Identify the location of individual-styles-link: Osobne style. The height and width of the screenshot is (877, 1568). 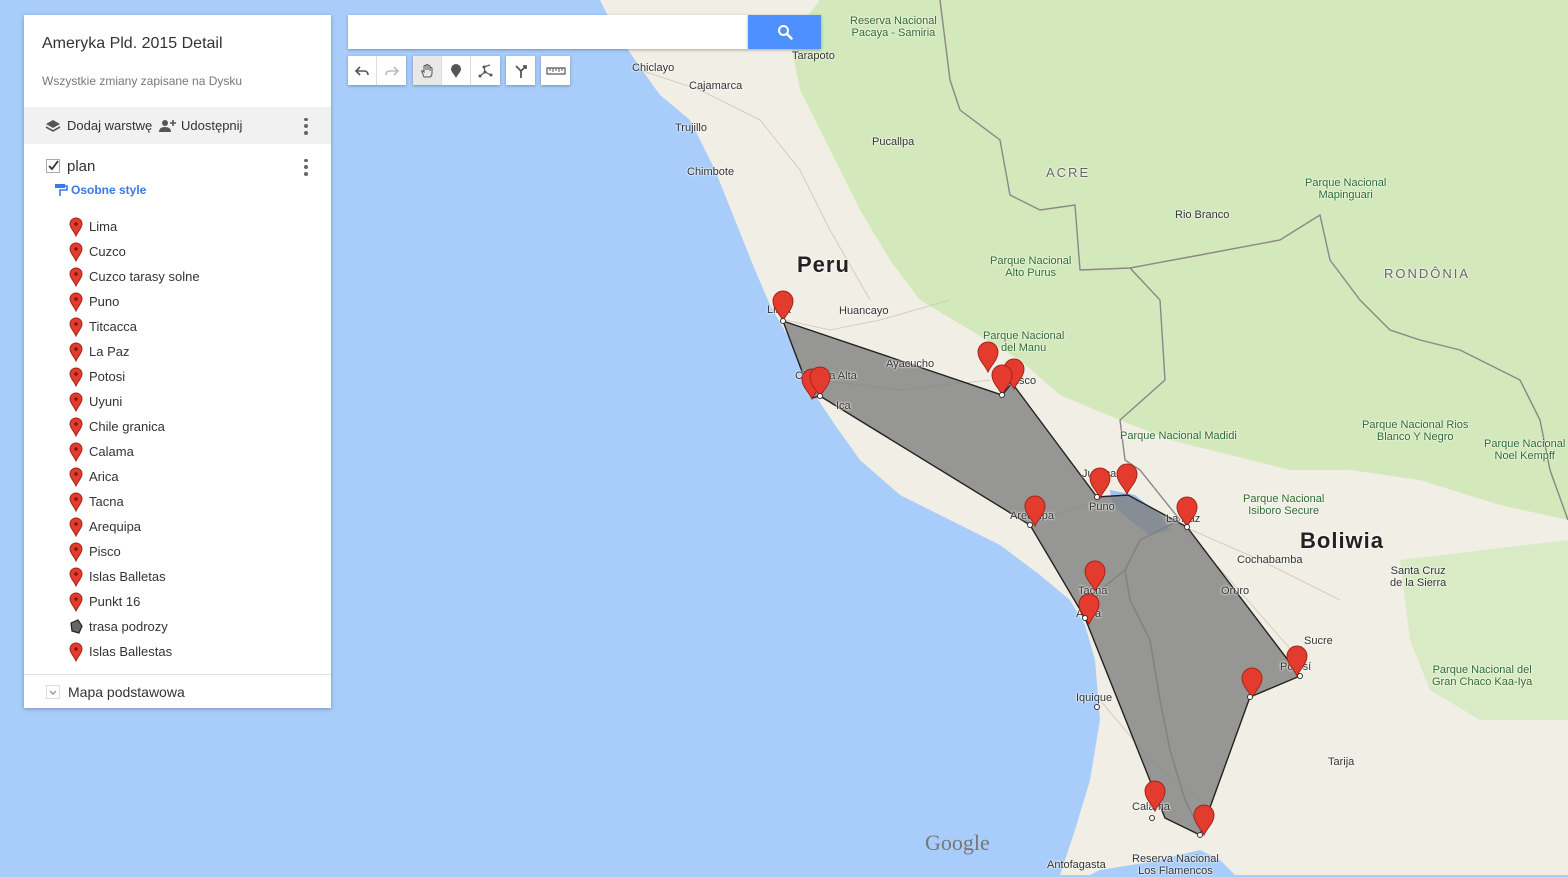
(101, 190).